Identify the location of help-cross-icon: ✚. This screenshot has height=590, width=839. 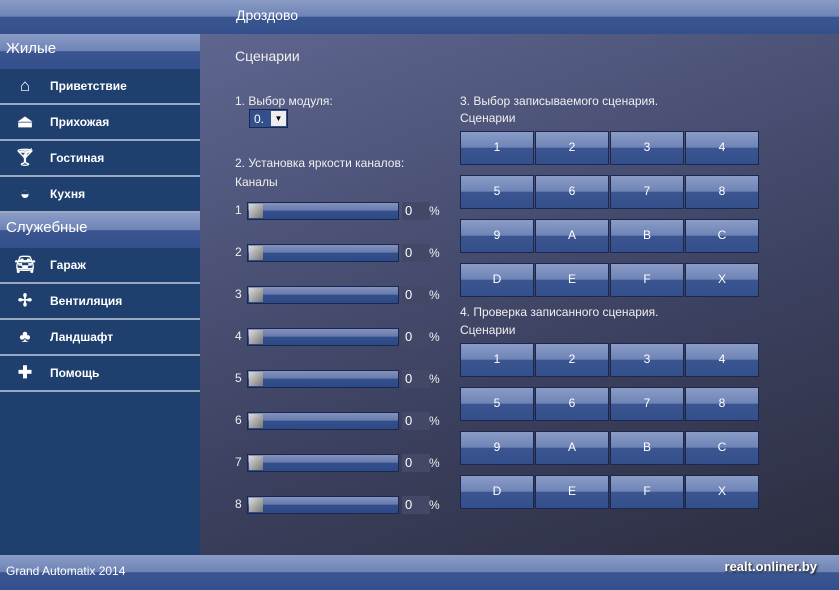
(25, 372).